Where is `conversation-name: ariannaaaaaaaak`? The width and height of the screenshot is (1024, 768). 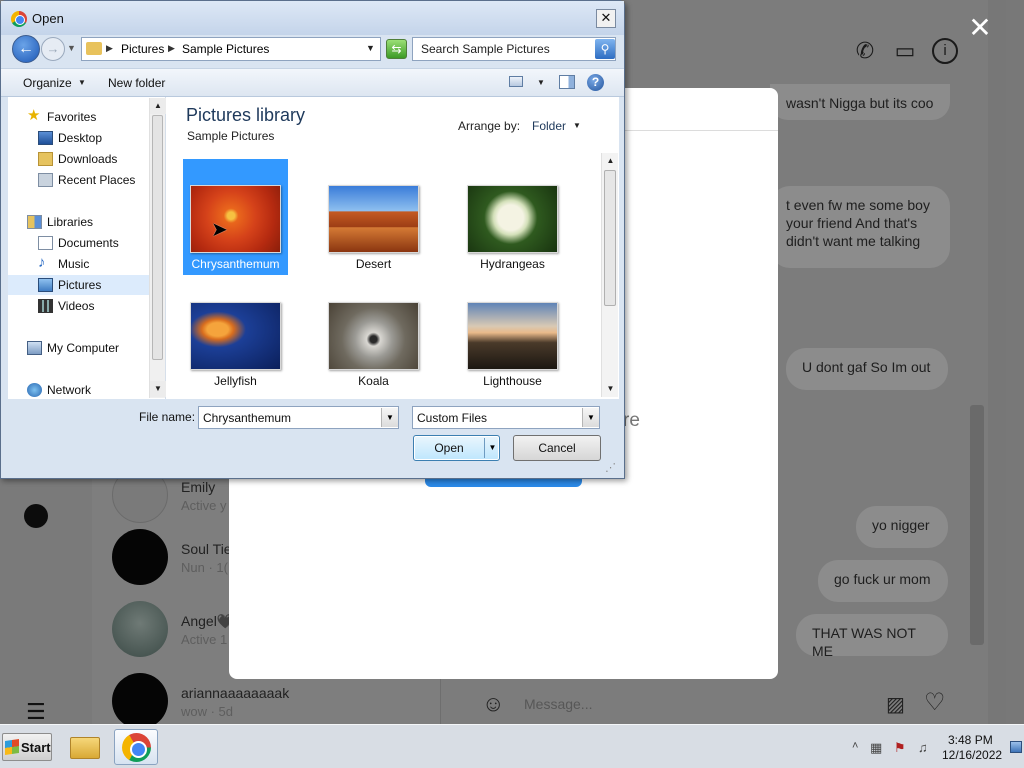 conversation-name: ariannaaaaaaaak is located at coordinates (235, 693).